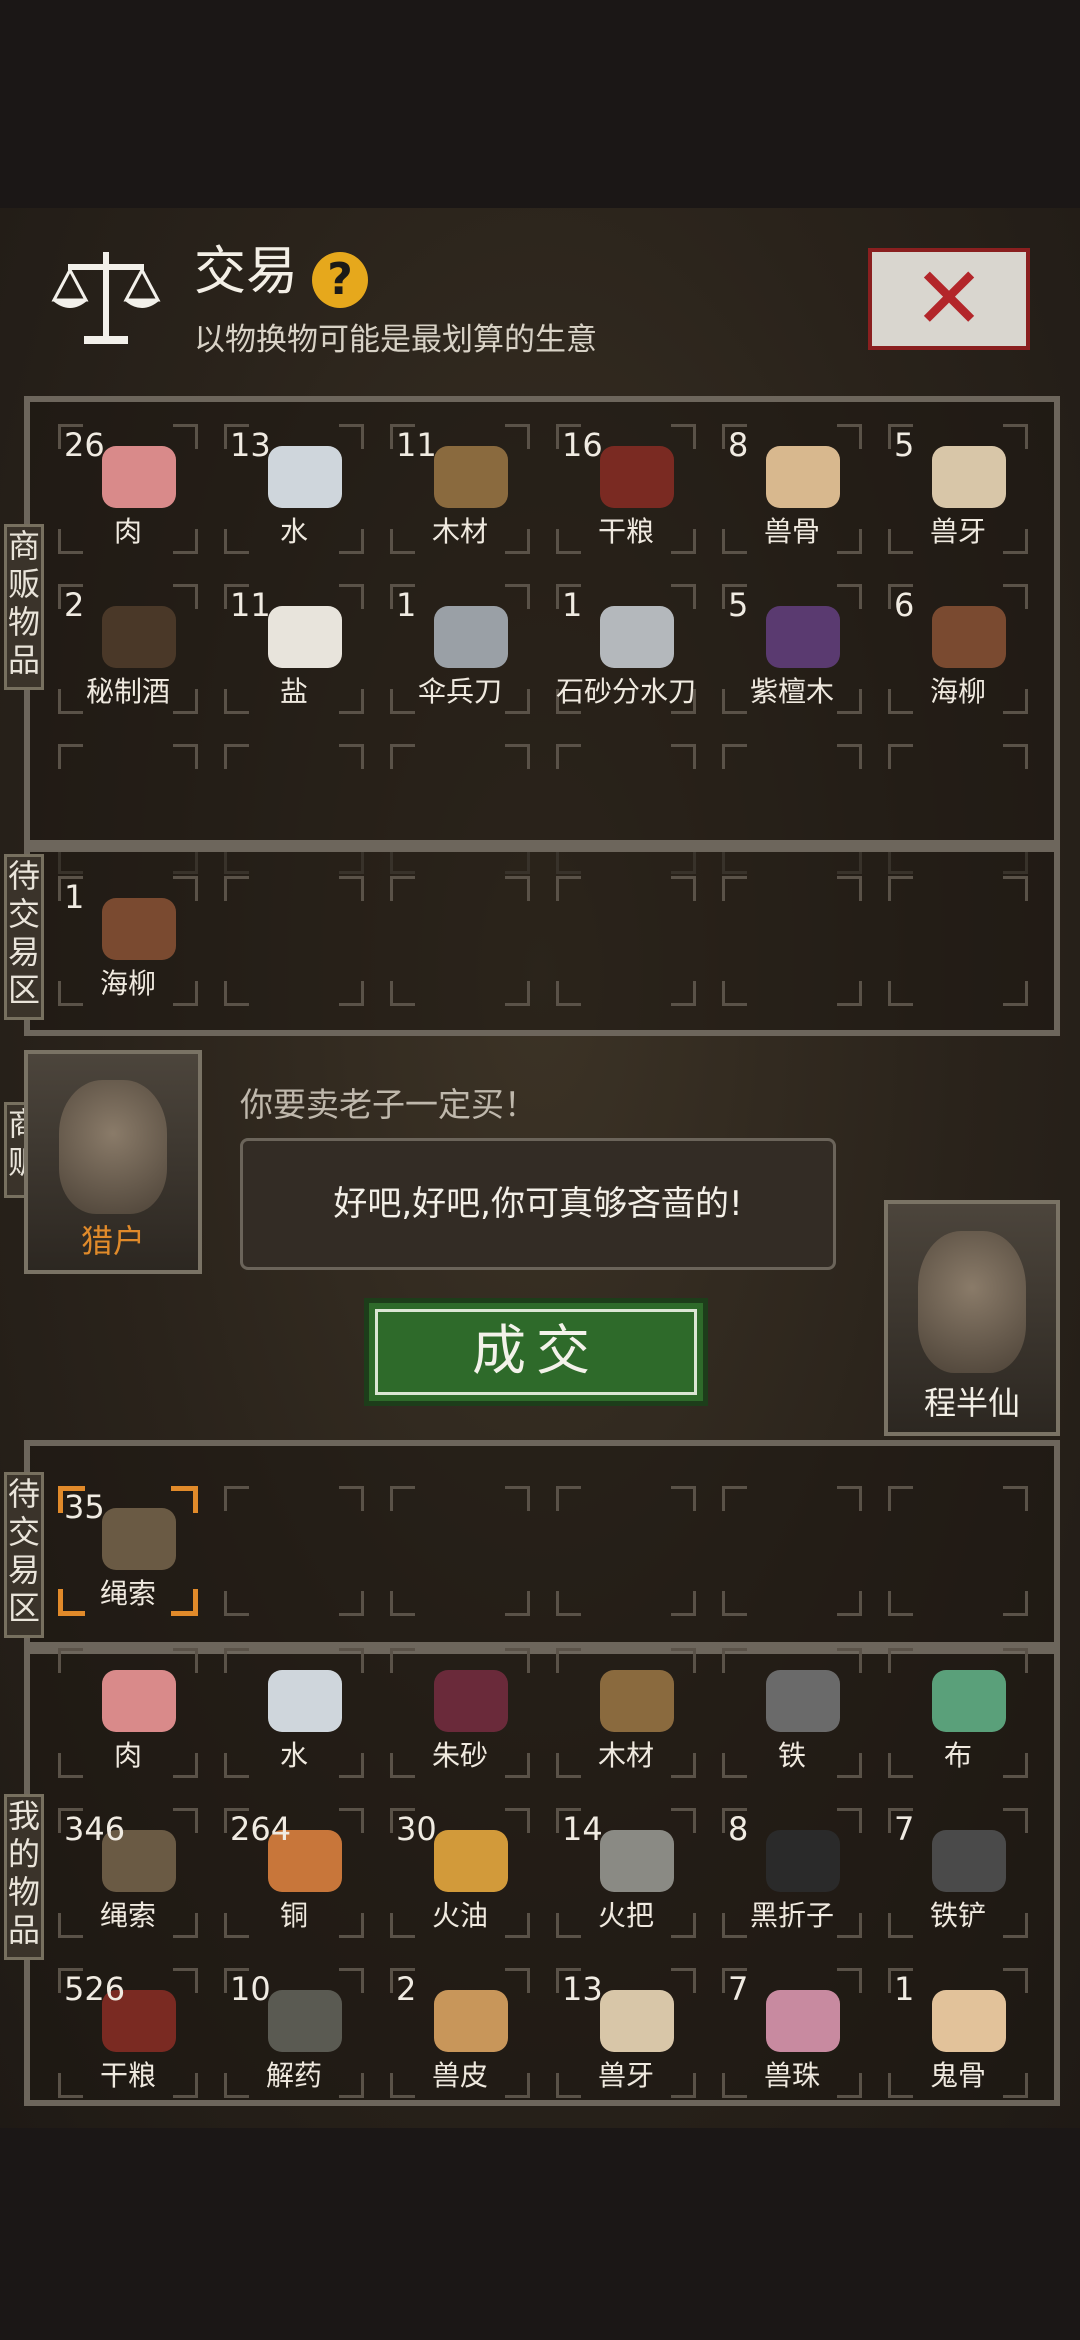 Image resolution: width=1080 pixels, height=2340 pixels. What do you see at coordinates (949, 299) in the screenshot?
I see `close-button: ✕` at bounding box center [949, 299].